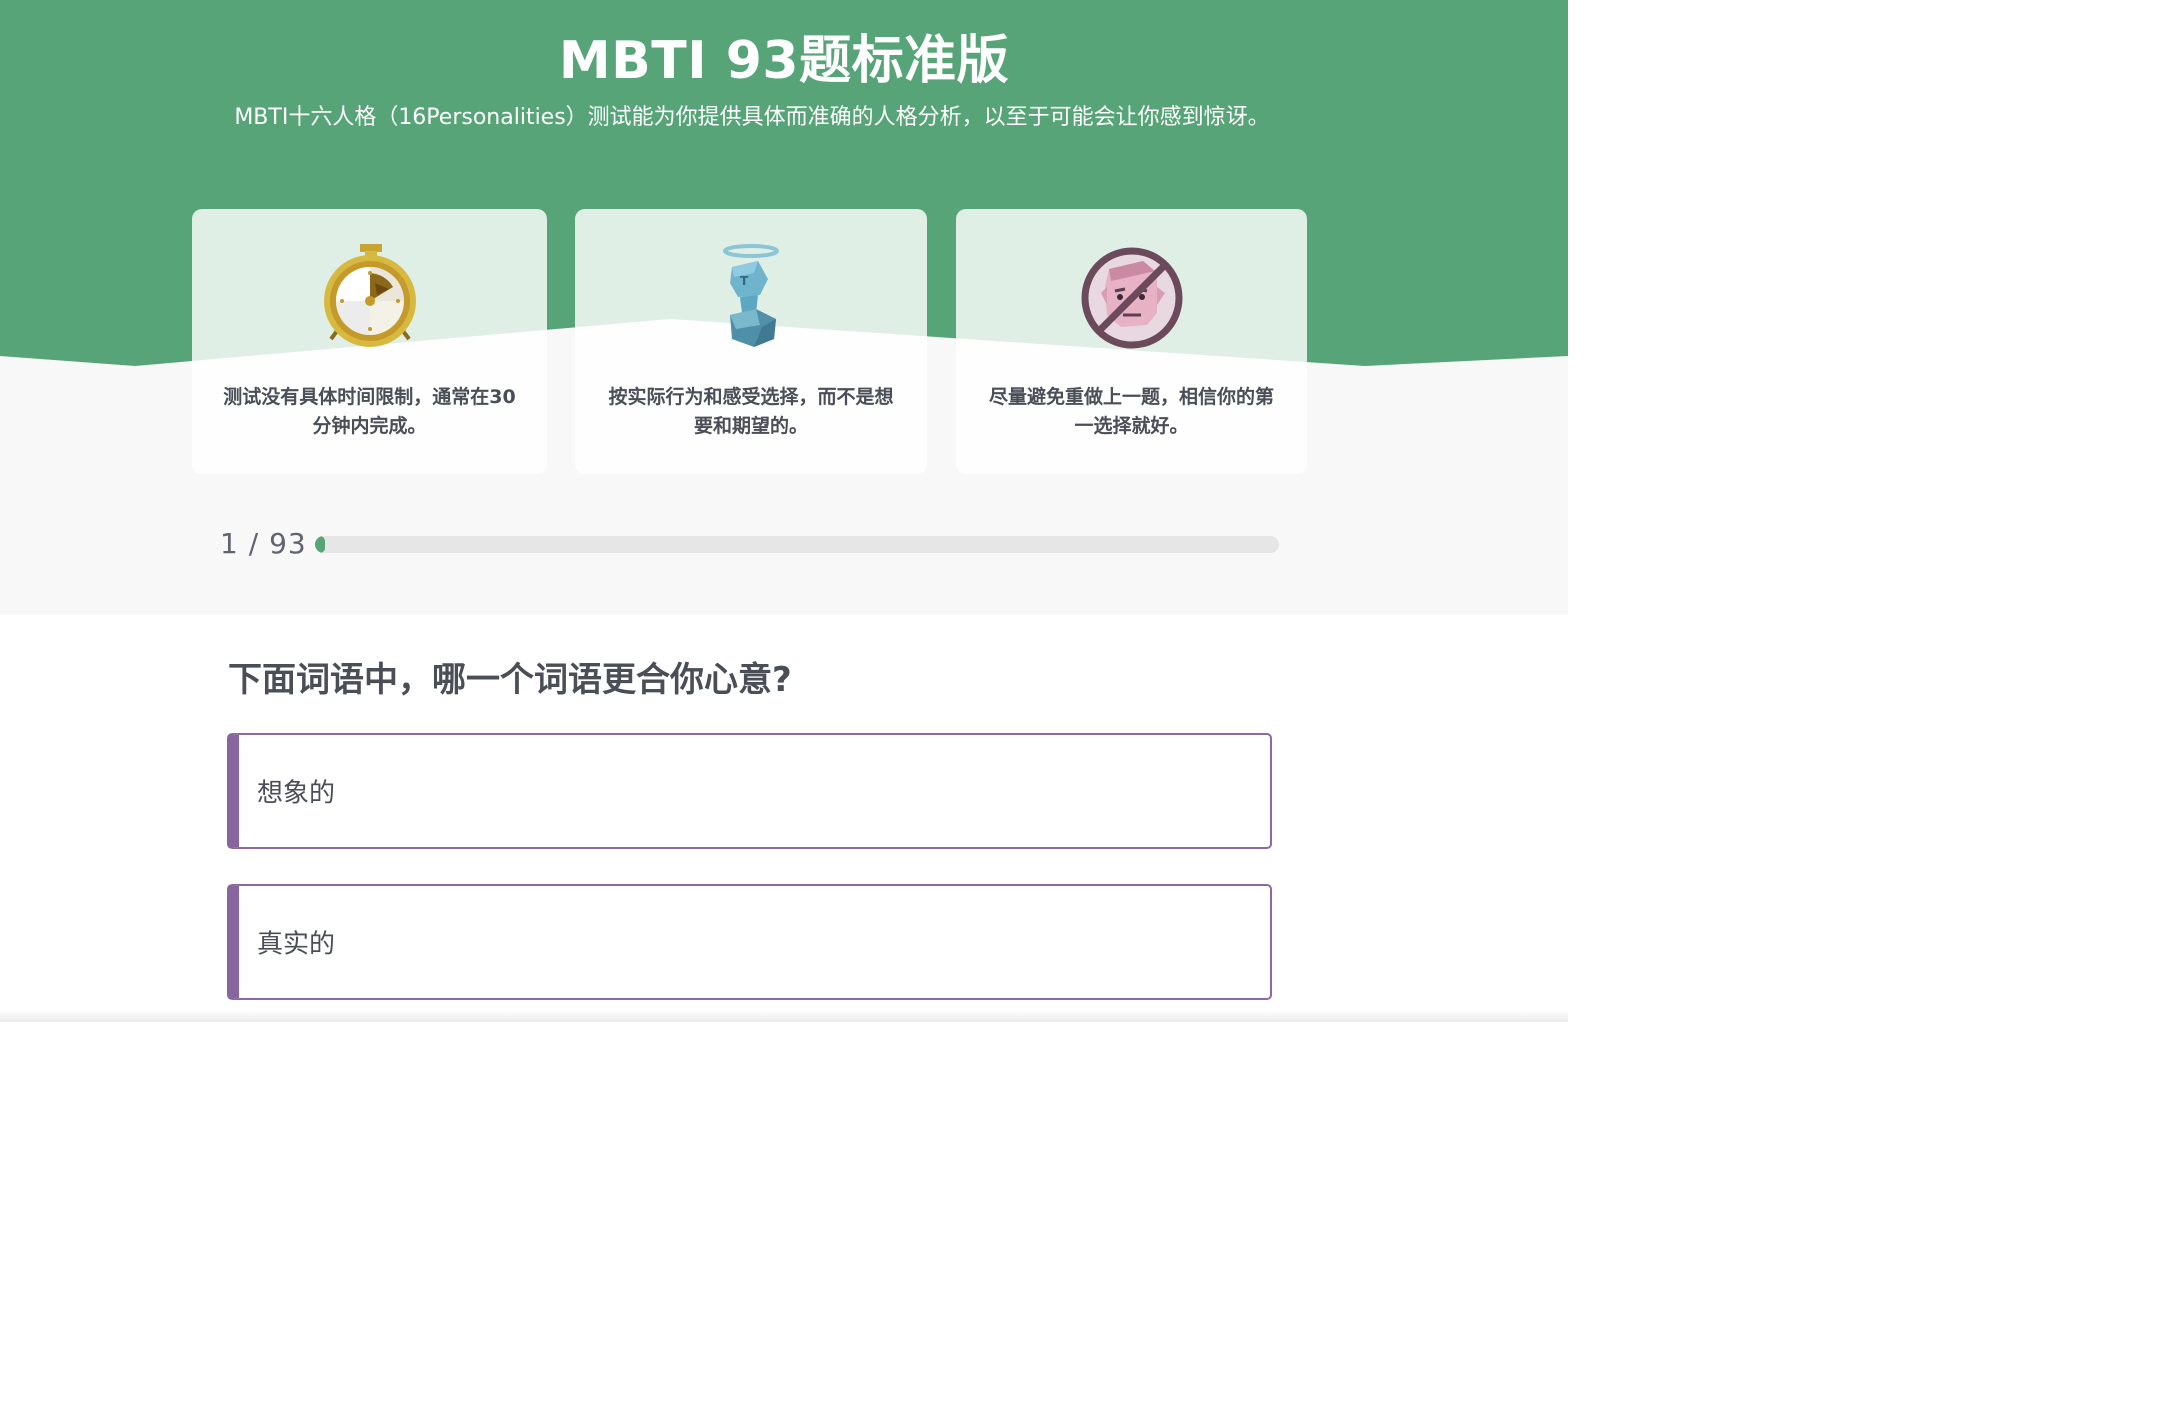 This screenshot has width=2160, height=1406. Describe the element at coordinates (320, 544) in the screenshot. I see `progress-bar-fill` at that location.